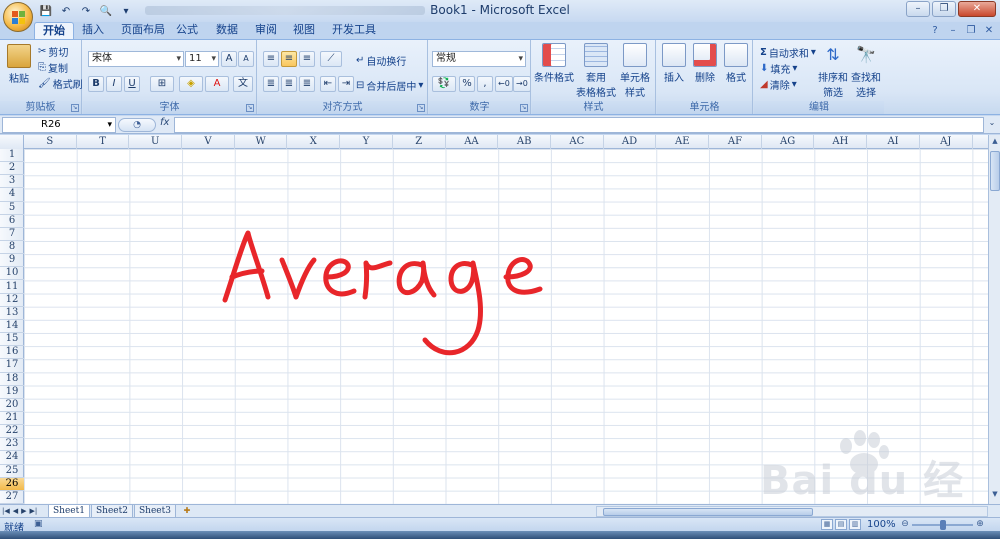 The image size is (1000, 539). Describe the element at coordinates (19, 64) in the screenshot. I see `paste-button: 粘贴` at that location.